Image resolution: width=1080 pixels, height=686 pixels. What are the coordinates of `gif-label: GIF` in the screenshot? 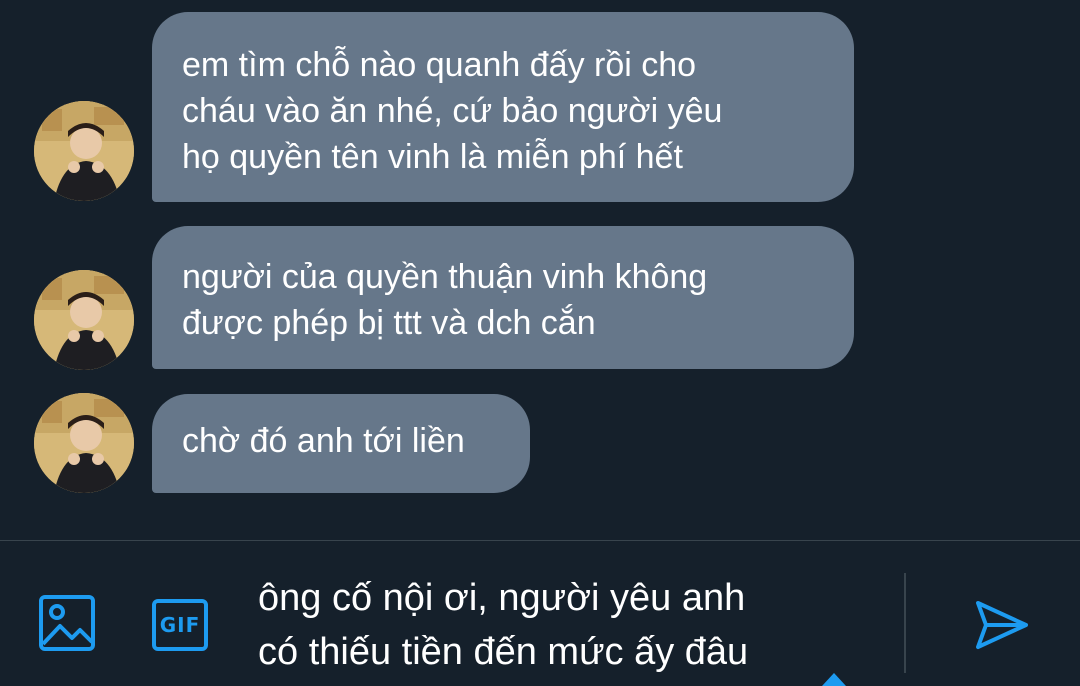 It's located at (180, 625).